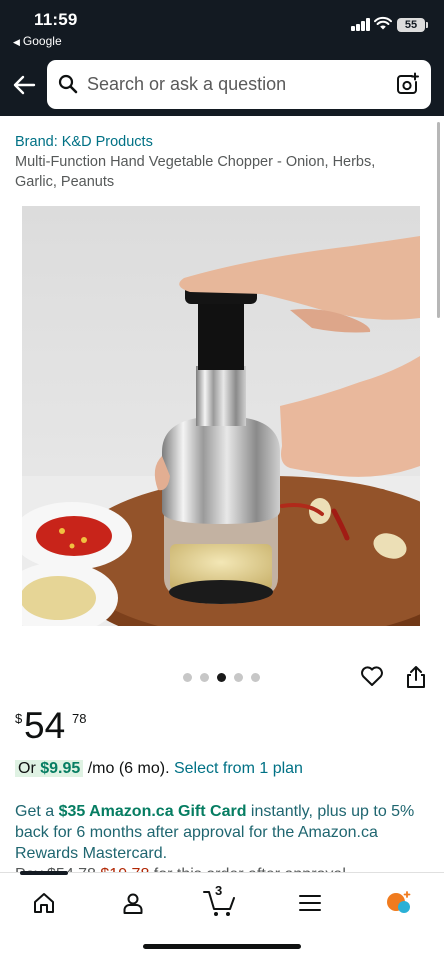  Describe the element at coordinates (16, 42) in the screenshot. I see `back-triangle-icon: ◀` at that location.